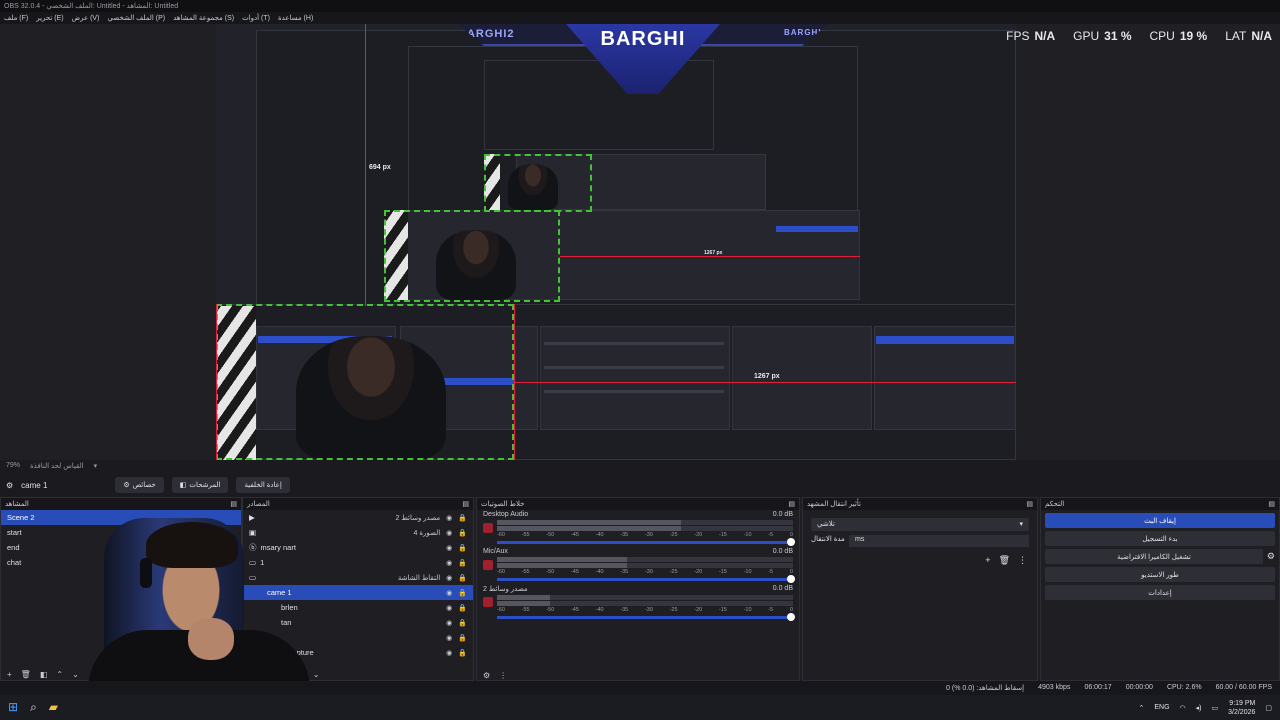  Describe the element at coordinates (1193, 36) in the screenshot. I see `cpu-value: 19 %` at that location.